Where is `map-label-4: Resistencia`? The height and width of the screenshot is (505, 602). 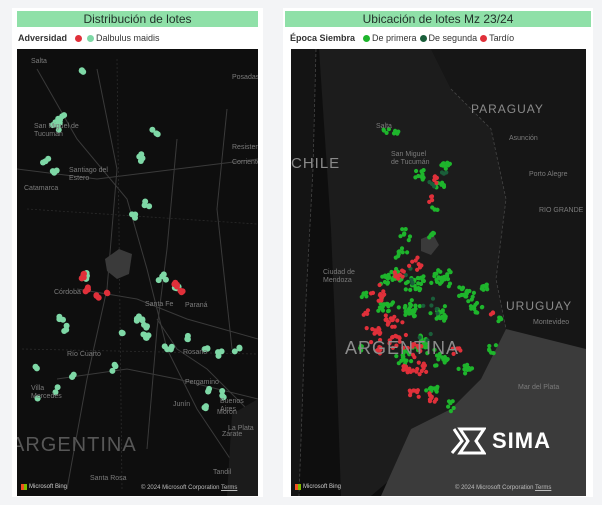 map-label-4: Resistencia is located at coordinates (245, 147).